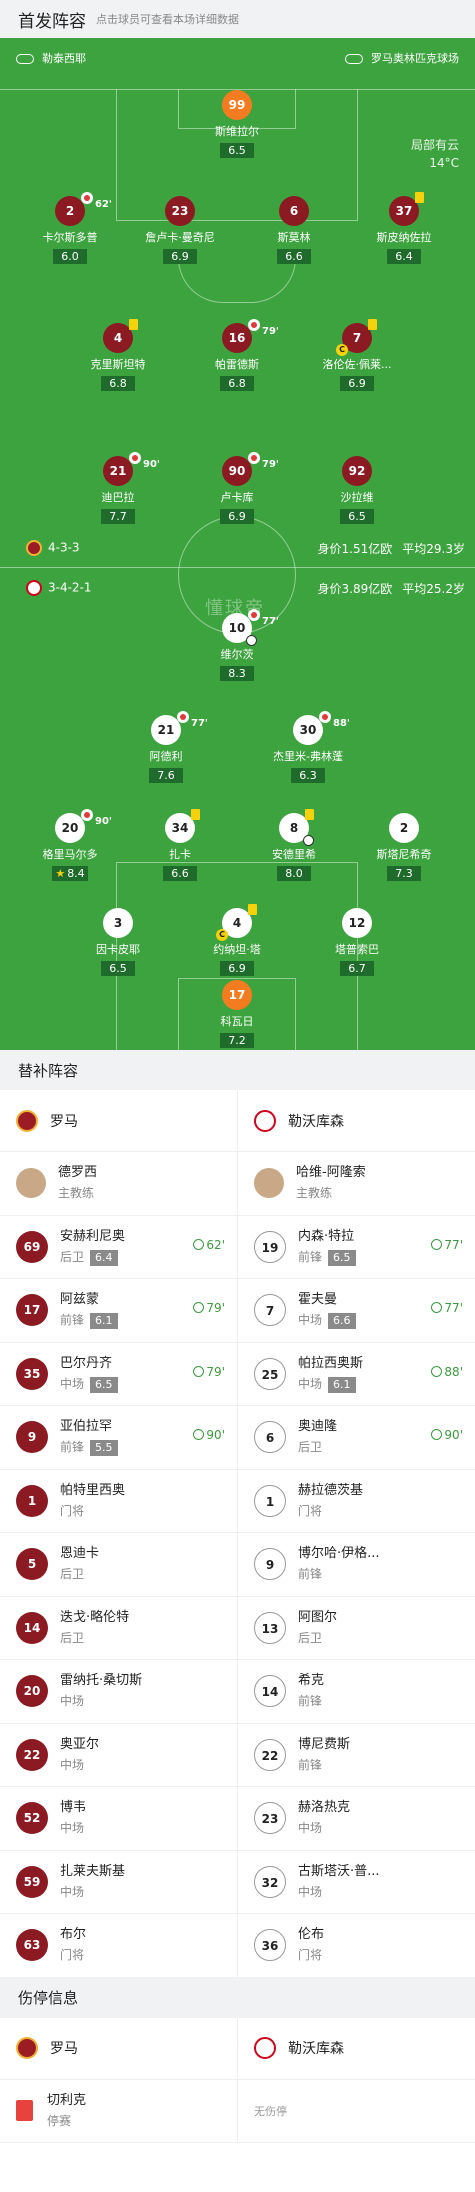 This screenshot has height=2192, width=475. Describe the element at coordinates (70, 228) in the screenshot. I see `home-player: 2 62' 卡尔斯多普 6.0` at that location.